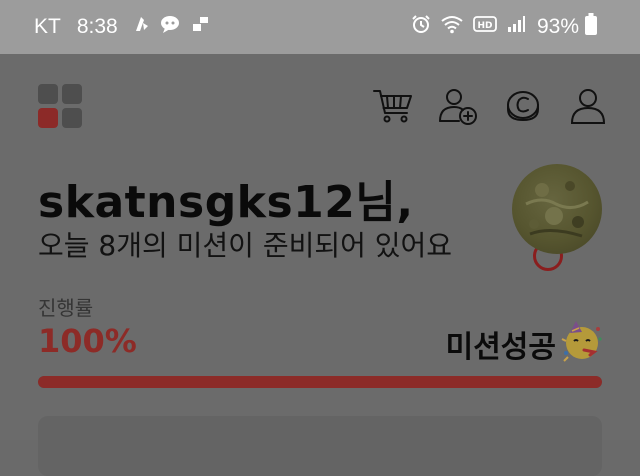 The width and height of the screenshot is (640, 476). I want to click on wifi-icon, so click(452, 27).